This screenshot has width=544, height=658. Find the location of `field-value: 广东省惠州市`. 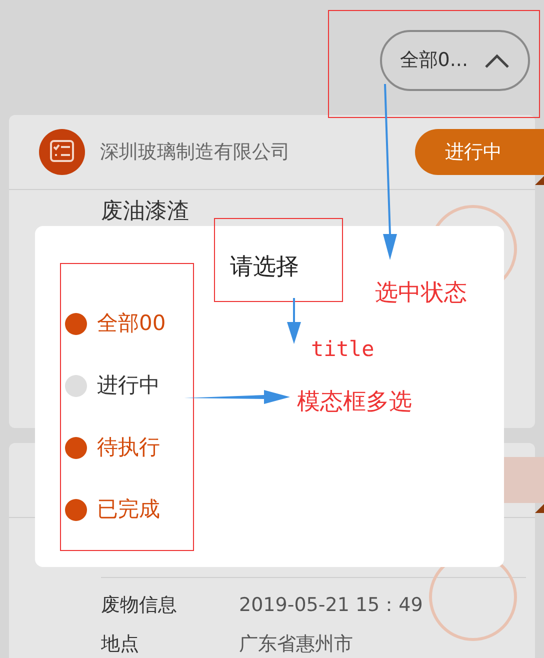

field-value: 广东省惠州市 is located at coordinates (296, 644).